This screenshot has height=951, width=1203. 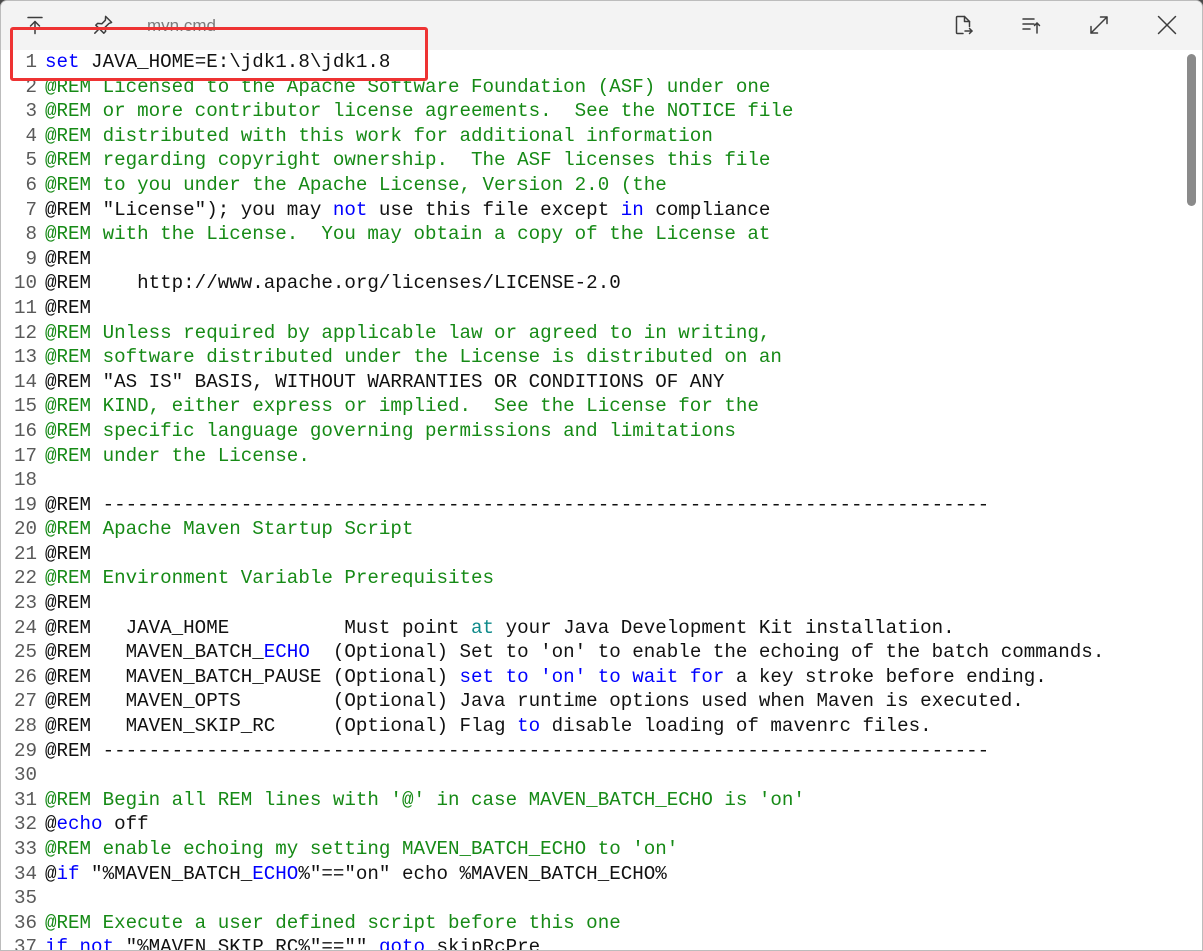 What do you see at coordinates (31, 135) in the screenshot?
I see `line-number: 4` at bounding box center [31, 135].